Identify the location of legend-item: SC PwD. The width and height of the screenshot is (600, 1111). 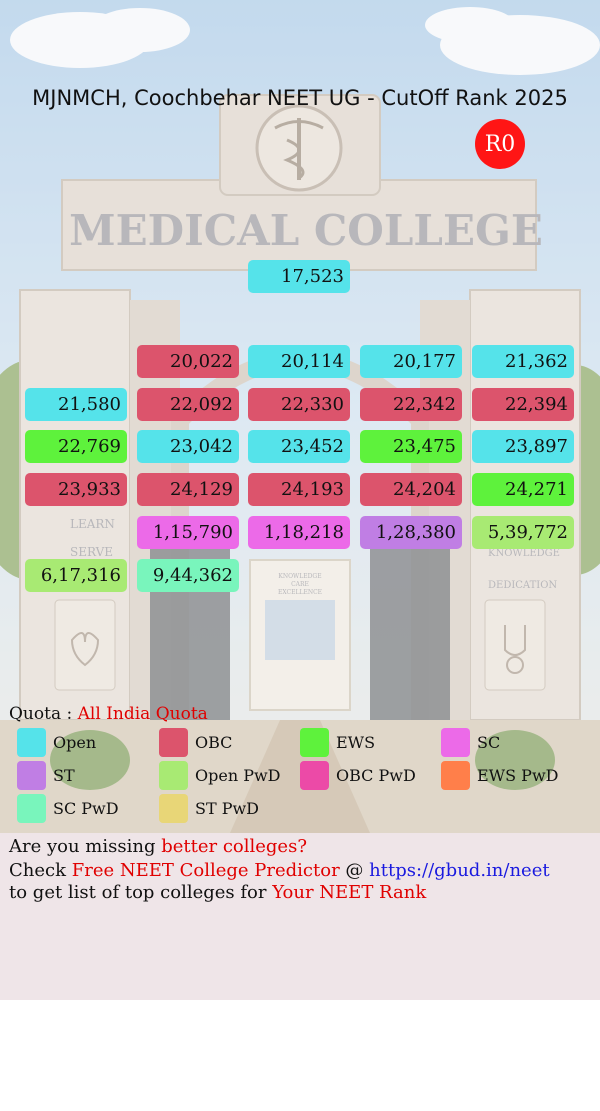
(68, 808).